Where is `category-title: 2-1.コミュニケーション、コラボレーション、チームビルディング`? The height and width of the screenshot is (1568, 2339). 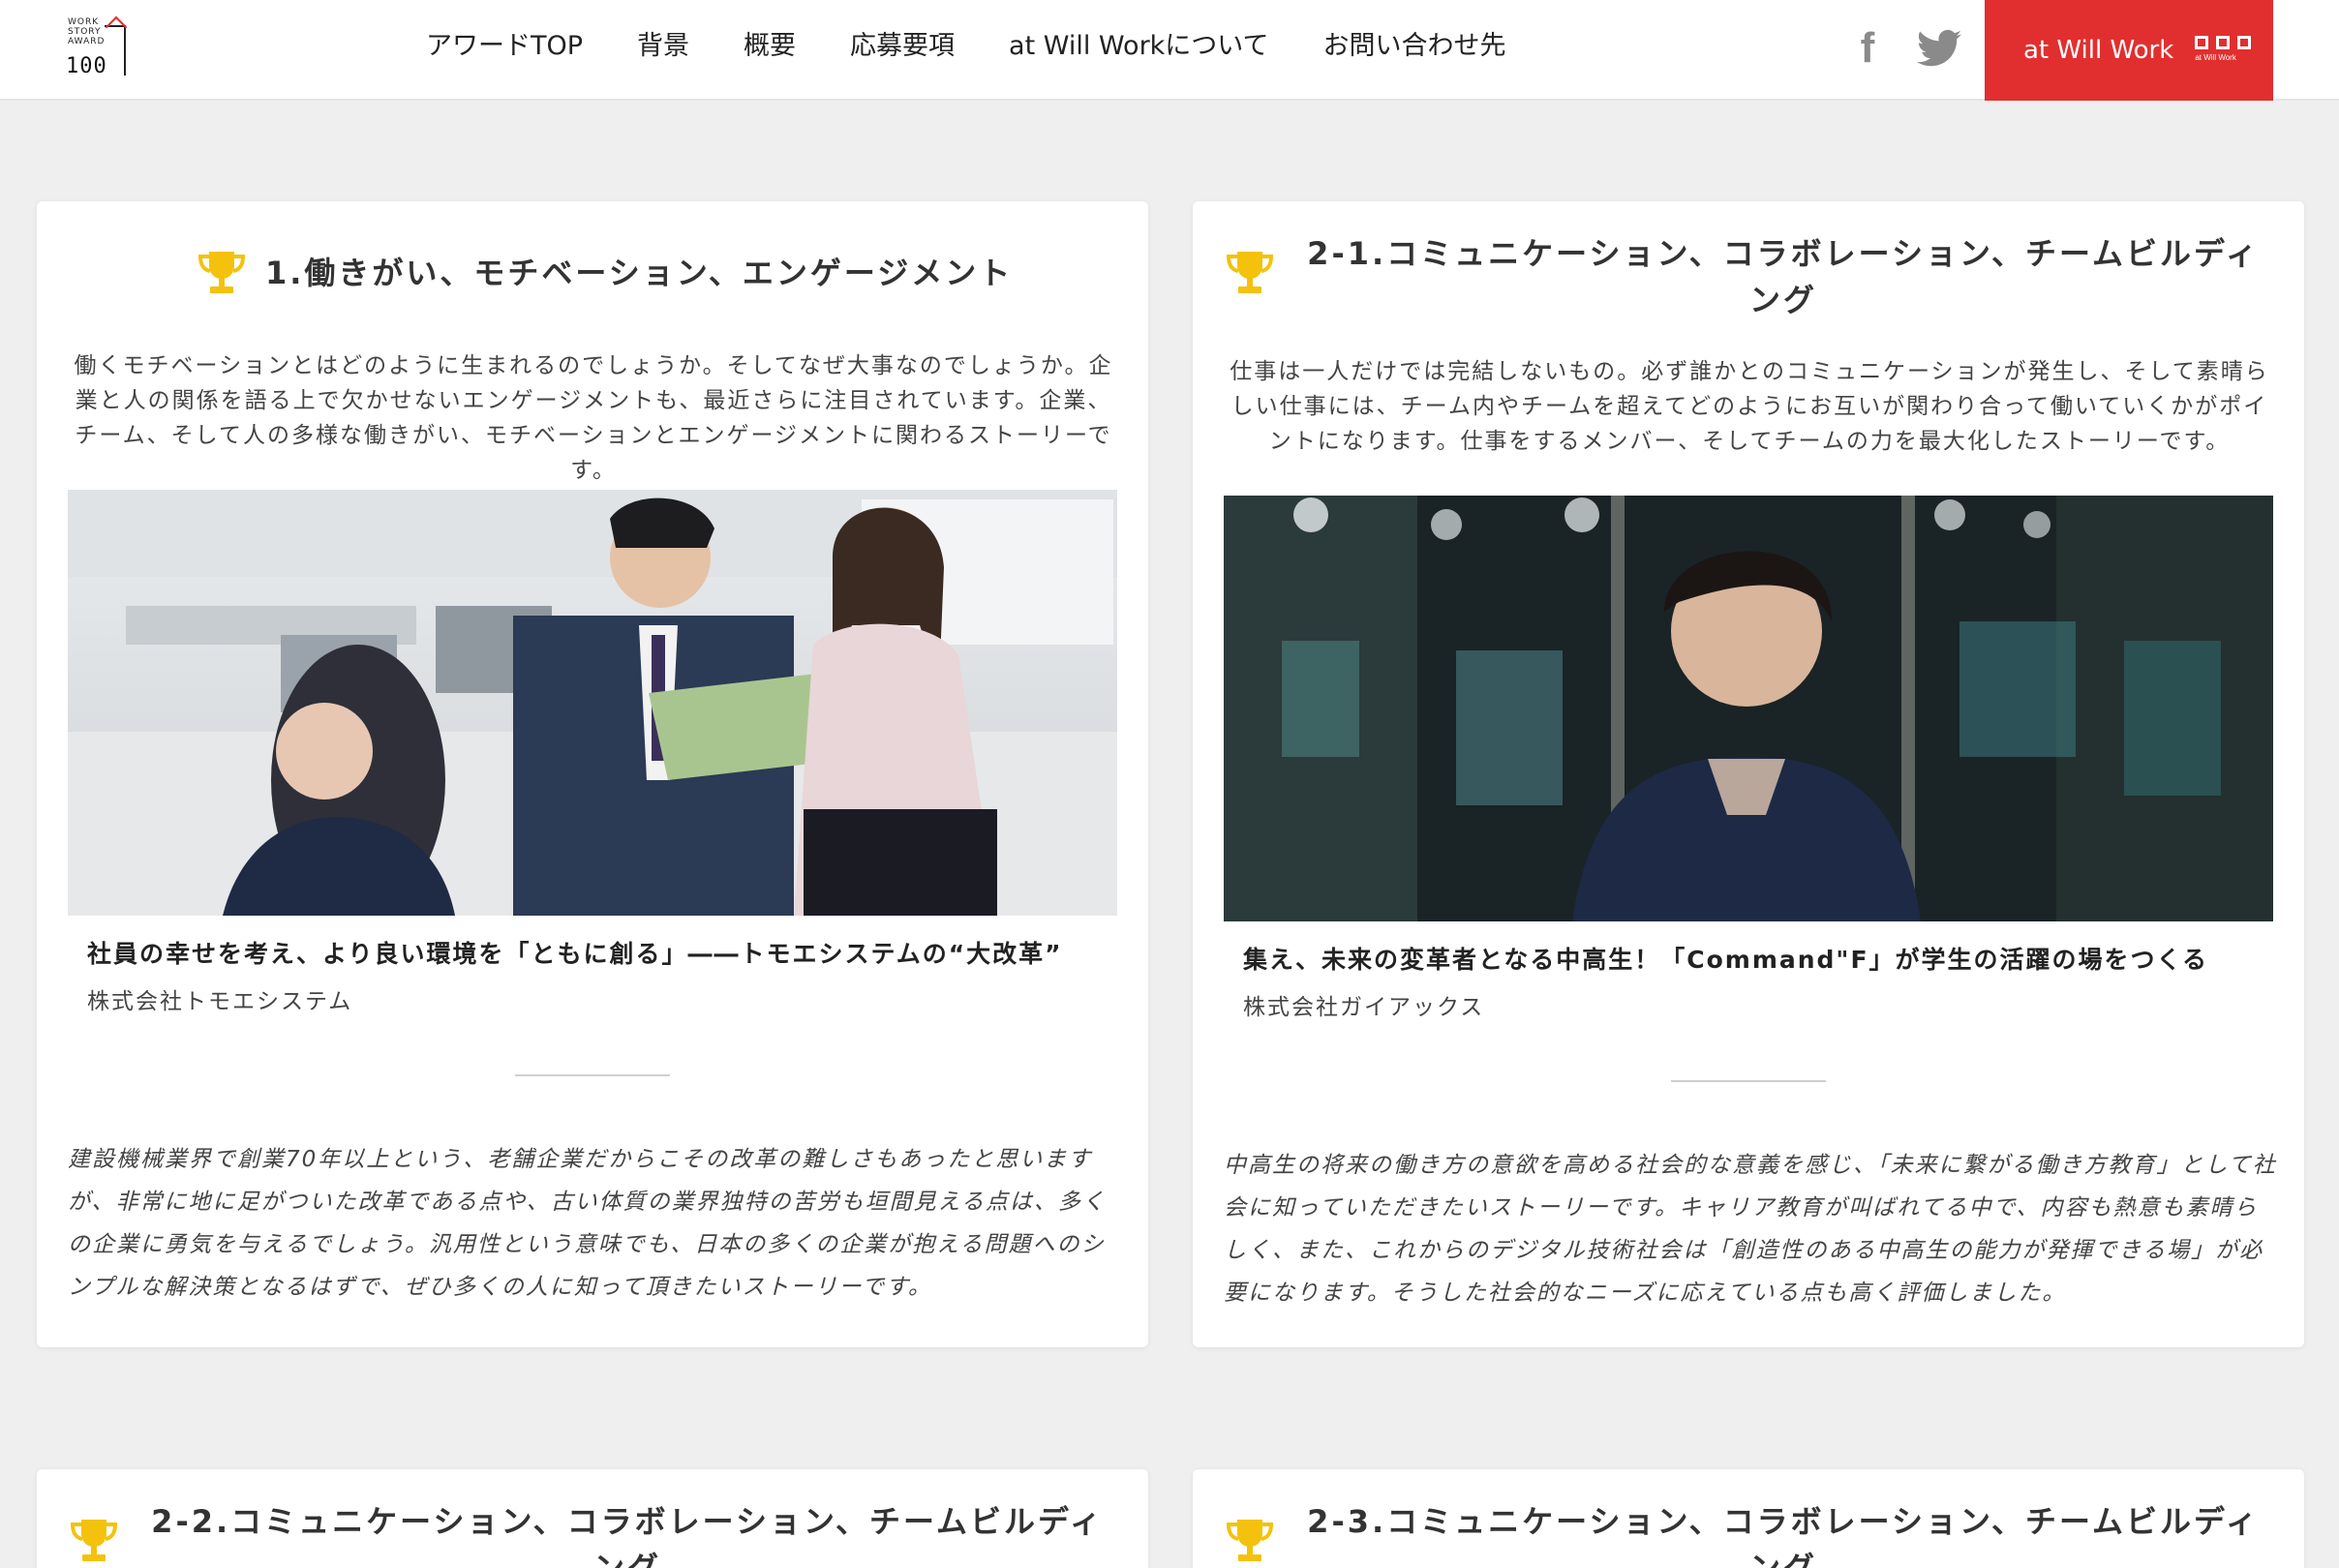
category-title: 2-1.コミュニケーション、コラボレーション、チームビルディング is located at coordinates (1783, 276).